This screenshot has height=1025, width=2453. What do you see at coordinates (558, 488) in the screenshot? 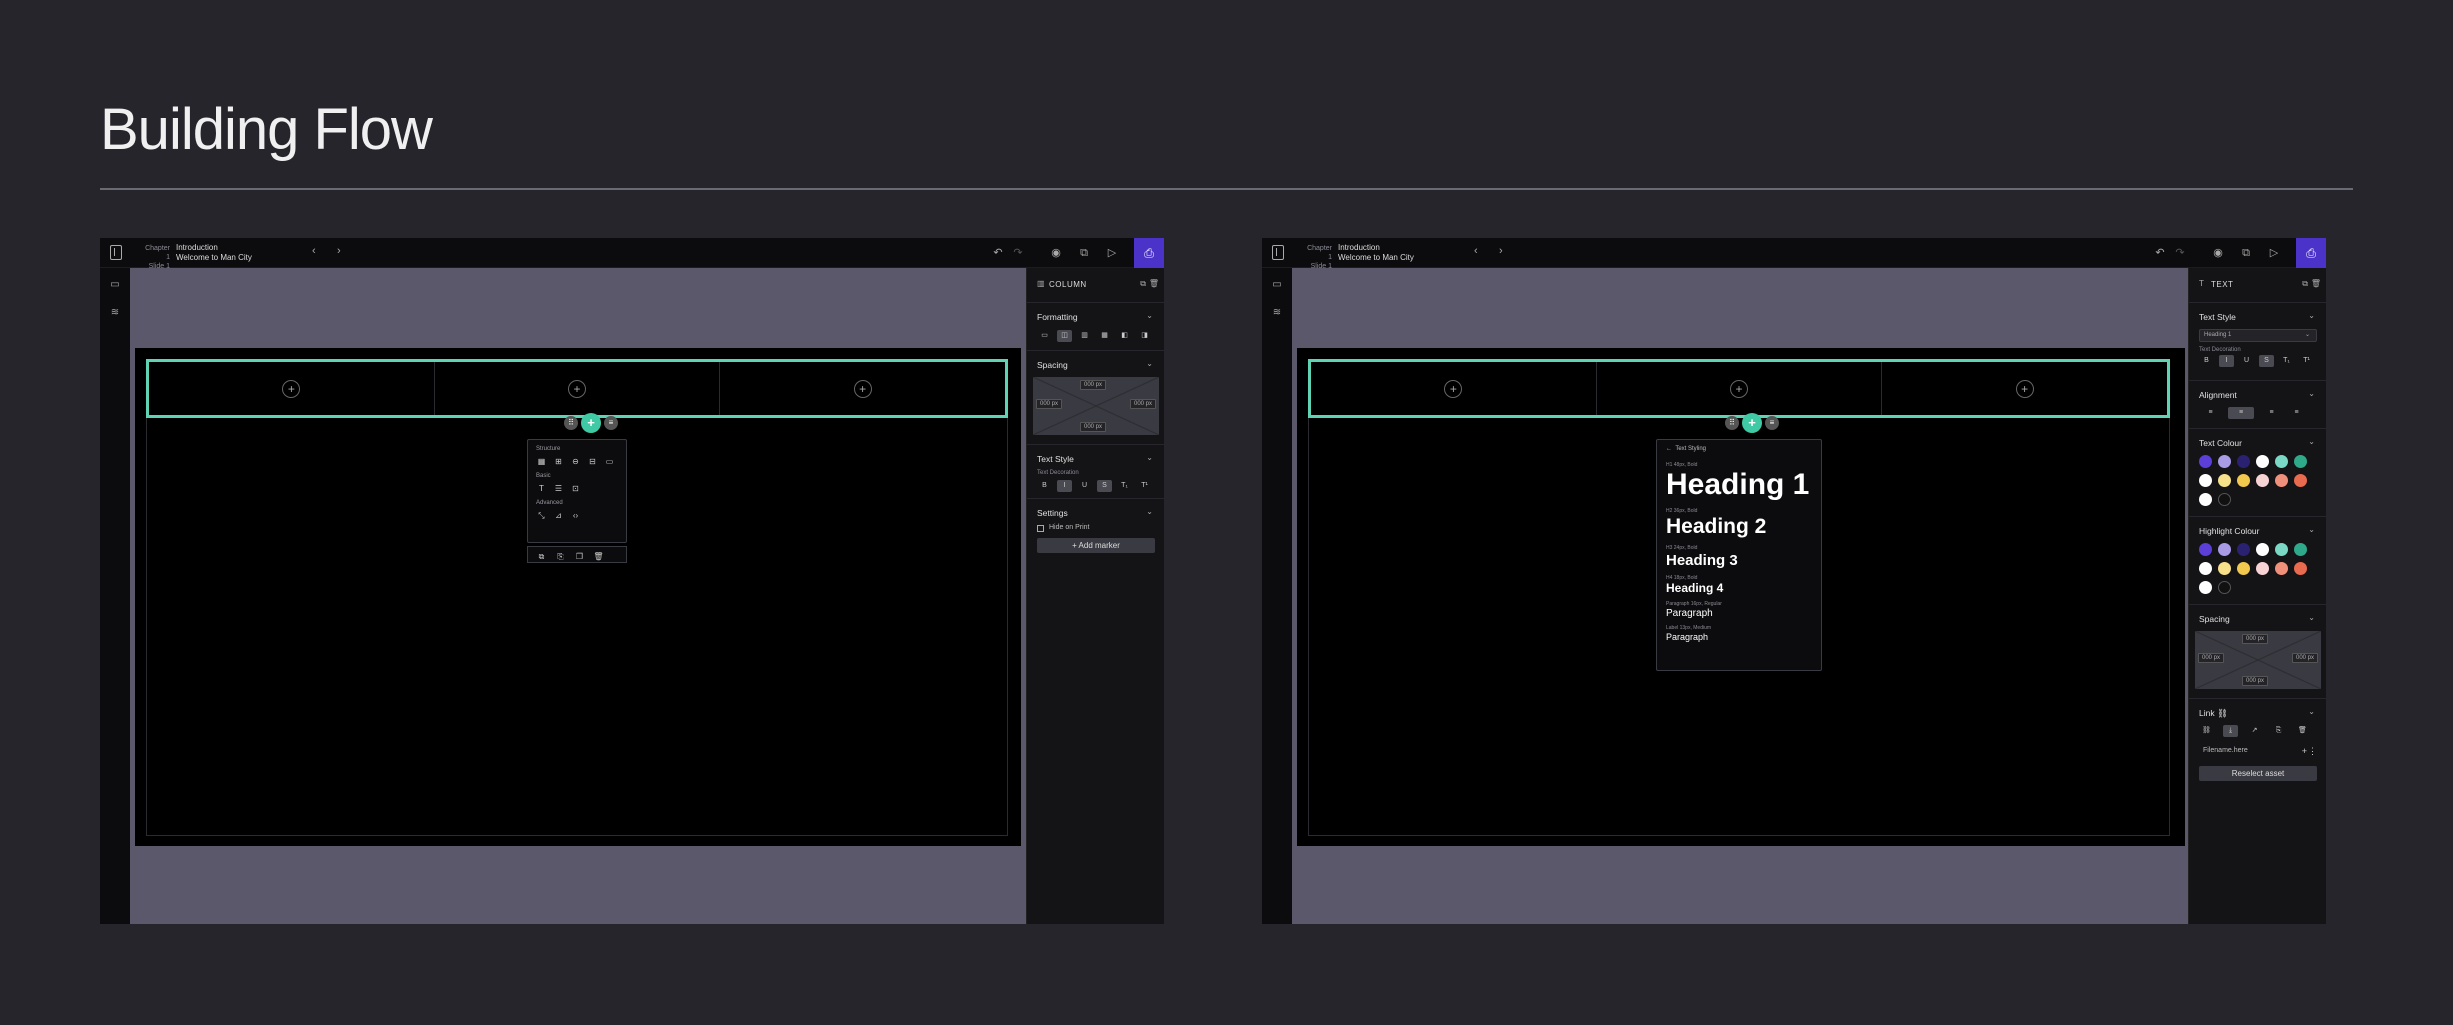
I see `list-icon: ☰` at bounding box center [558, 488].